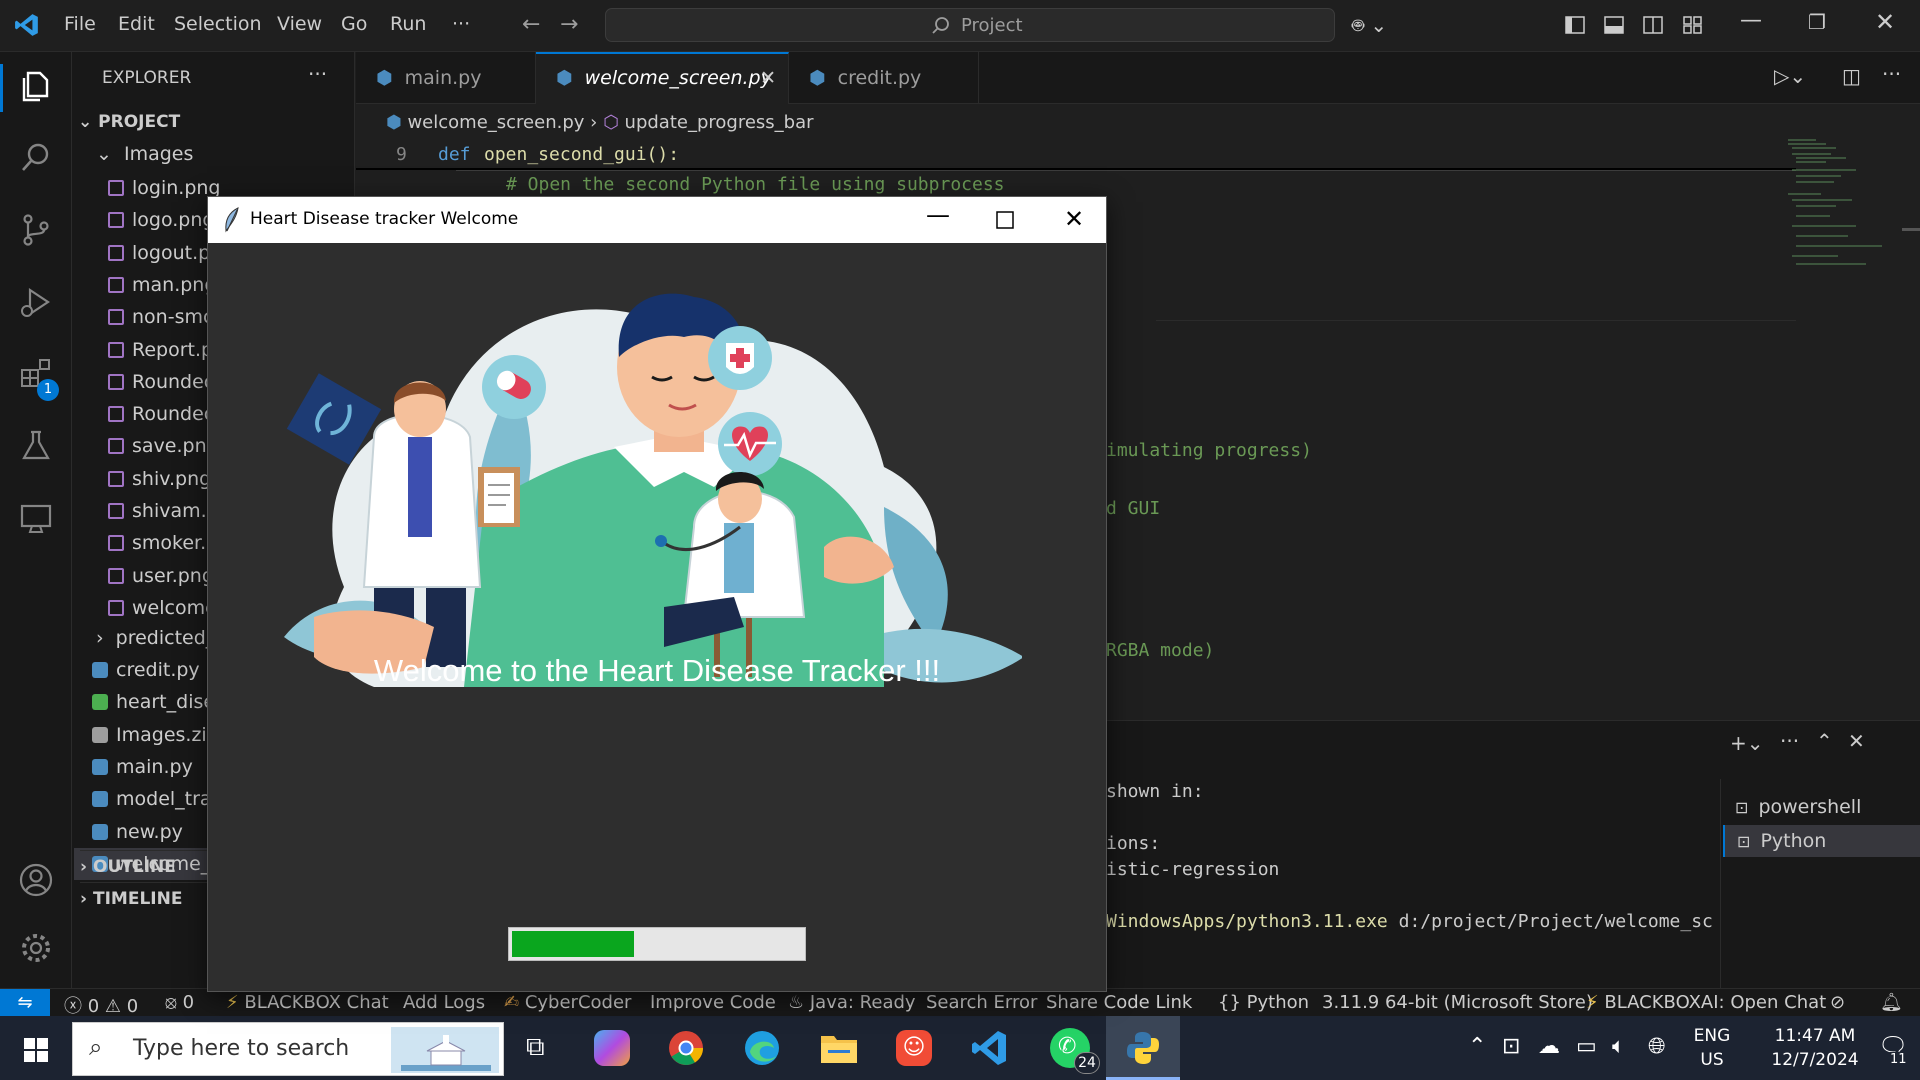 This screenshot has height=1080, width=1920. I want to click on network-globe-icon: 🌐︎, so click(1657, 1046).